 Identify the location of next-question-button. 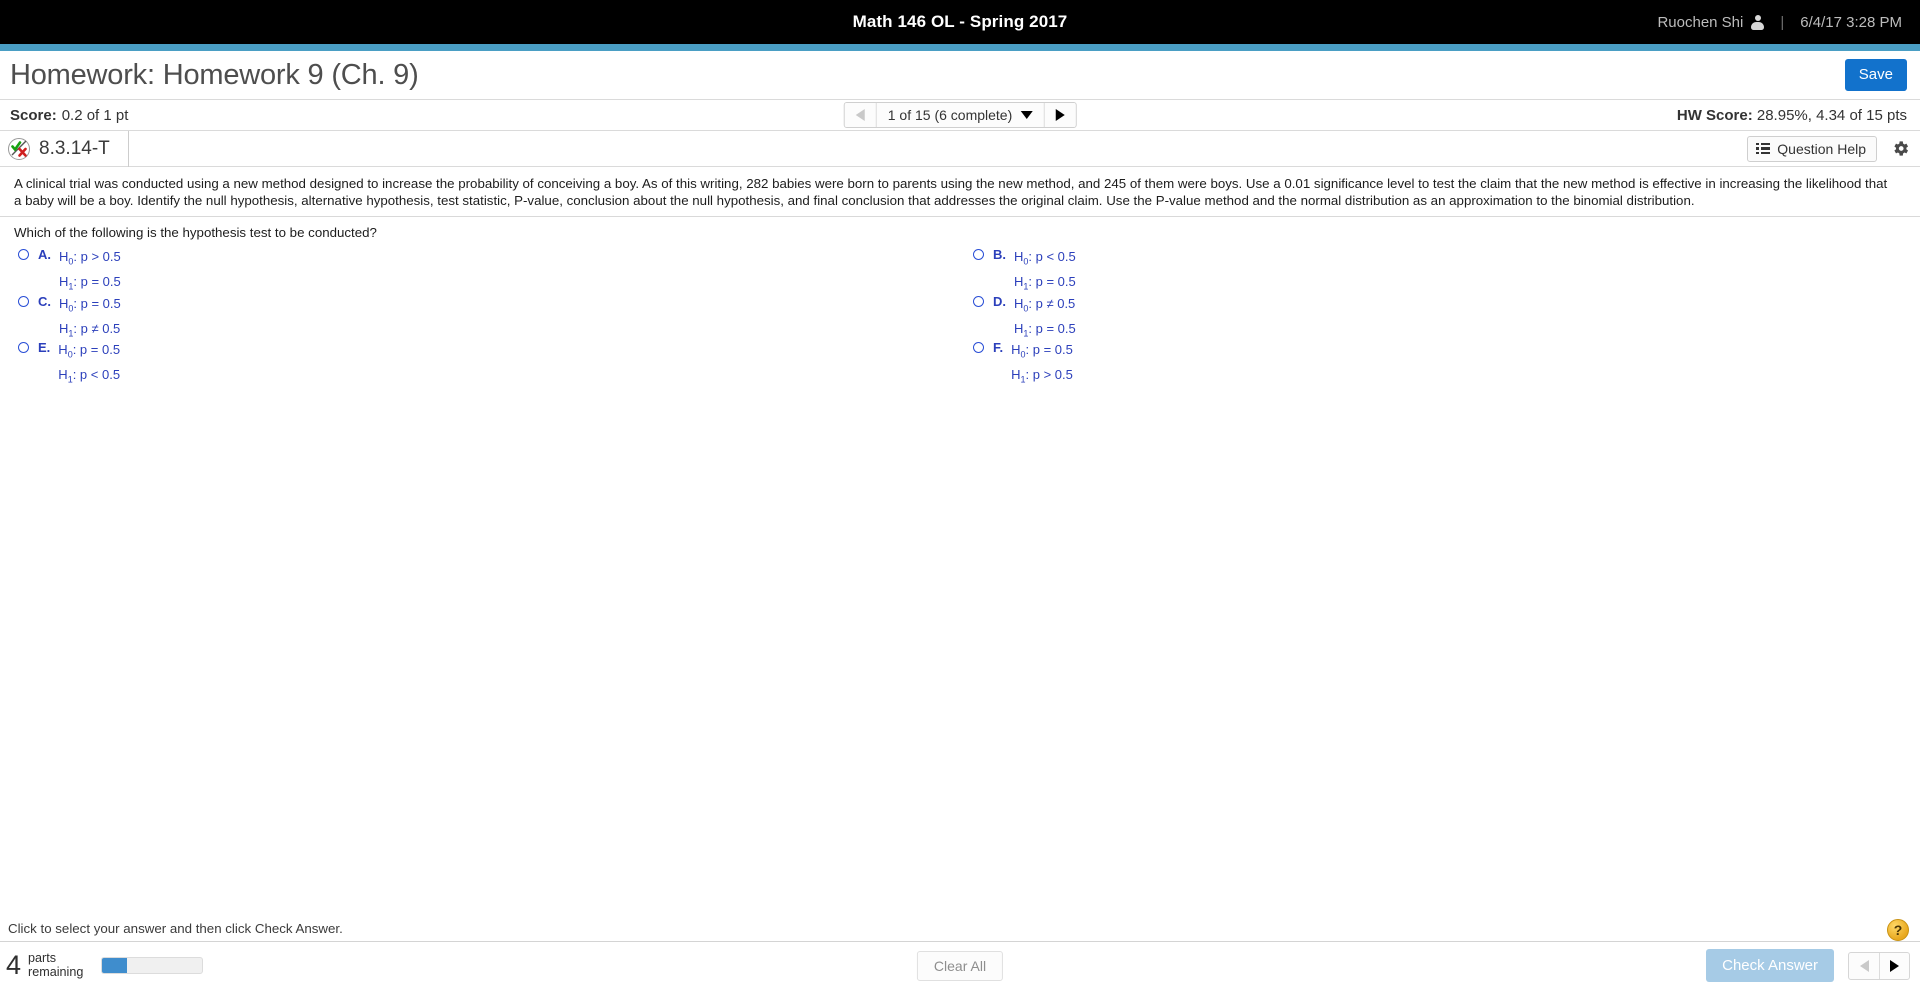
(1059, 115).